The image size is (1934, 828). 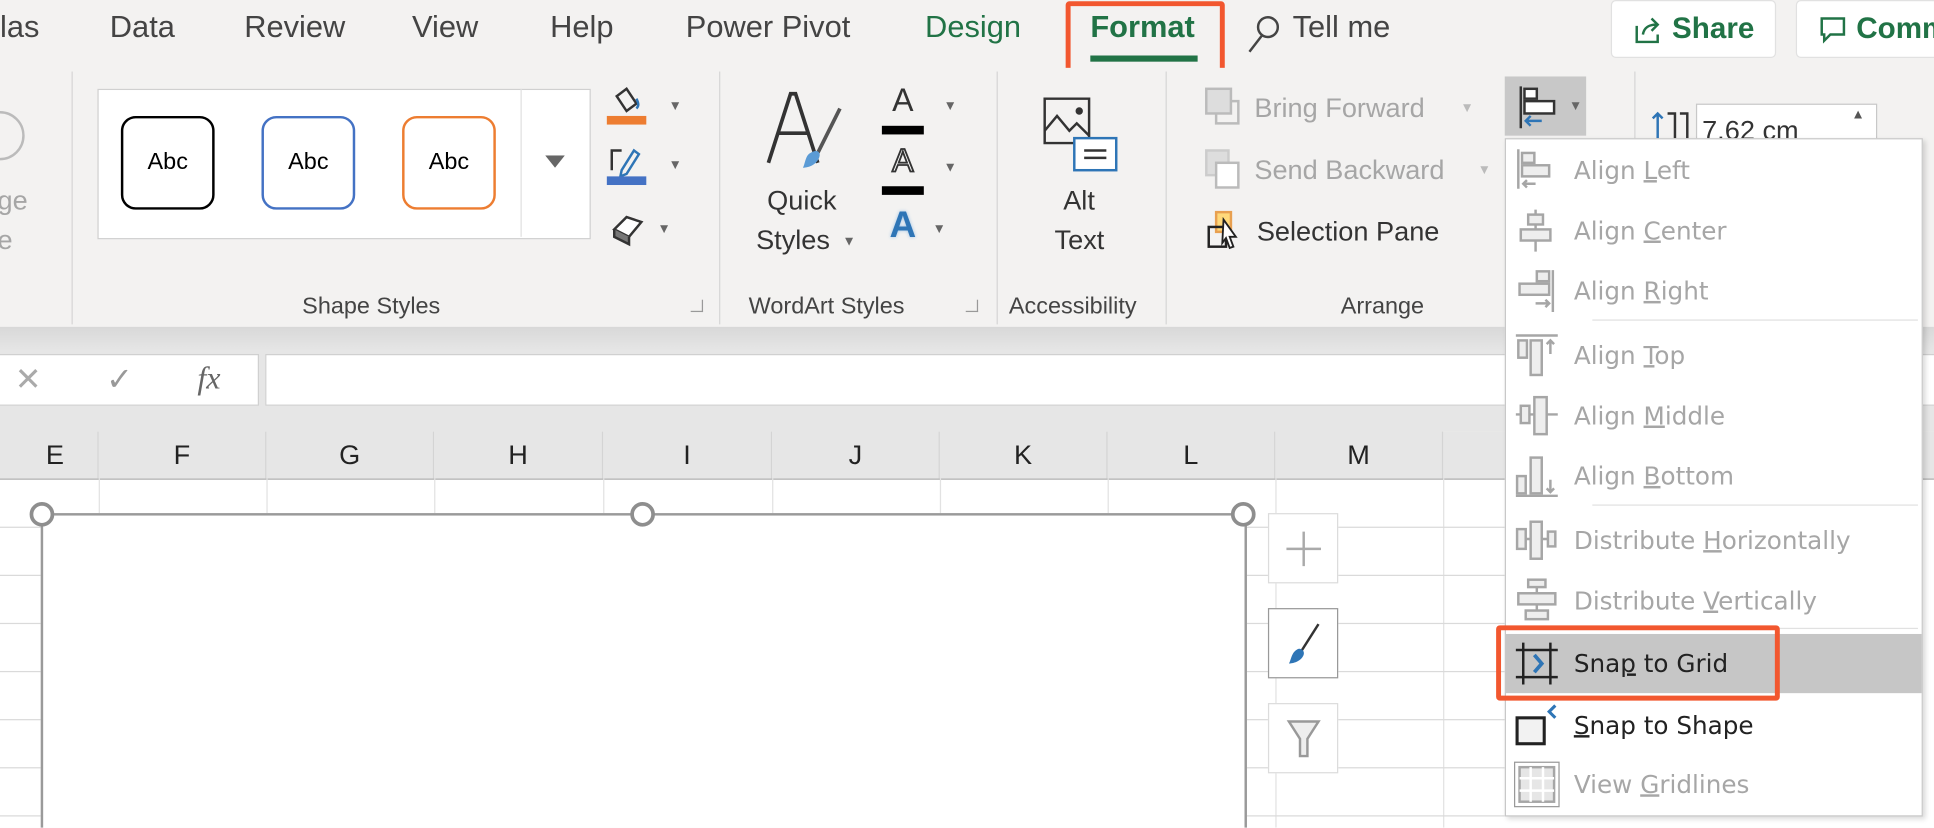 What do you see at coordinates (1536, 725) in the screenshot?
I see `snap-to-shape-icon` at bounding box center [1536, 725].